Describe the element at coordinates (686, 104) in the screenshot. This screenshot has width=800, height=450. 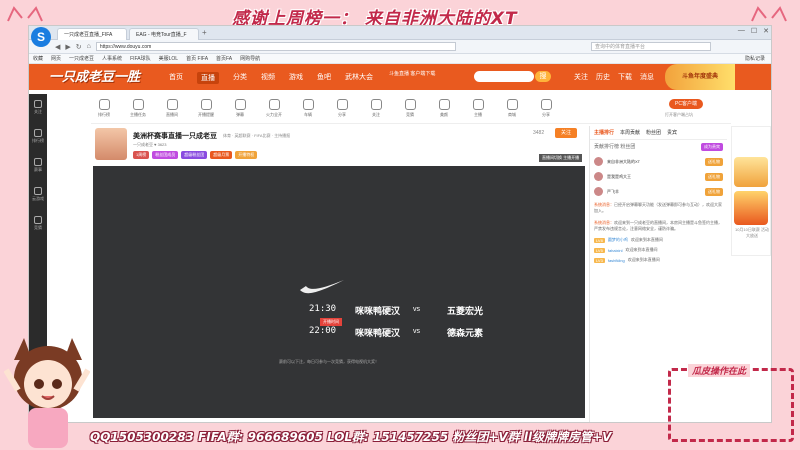
I see `pc-client-button: PC客户端` at that location.